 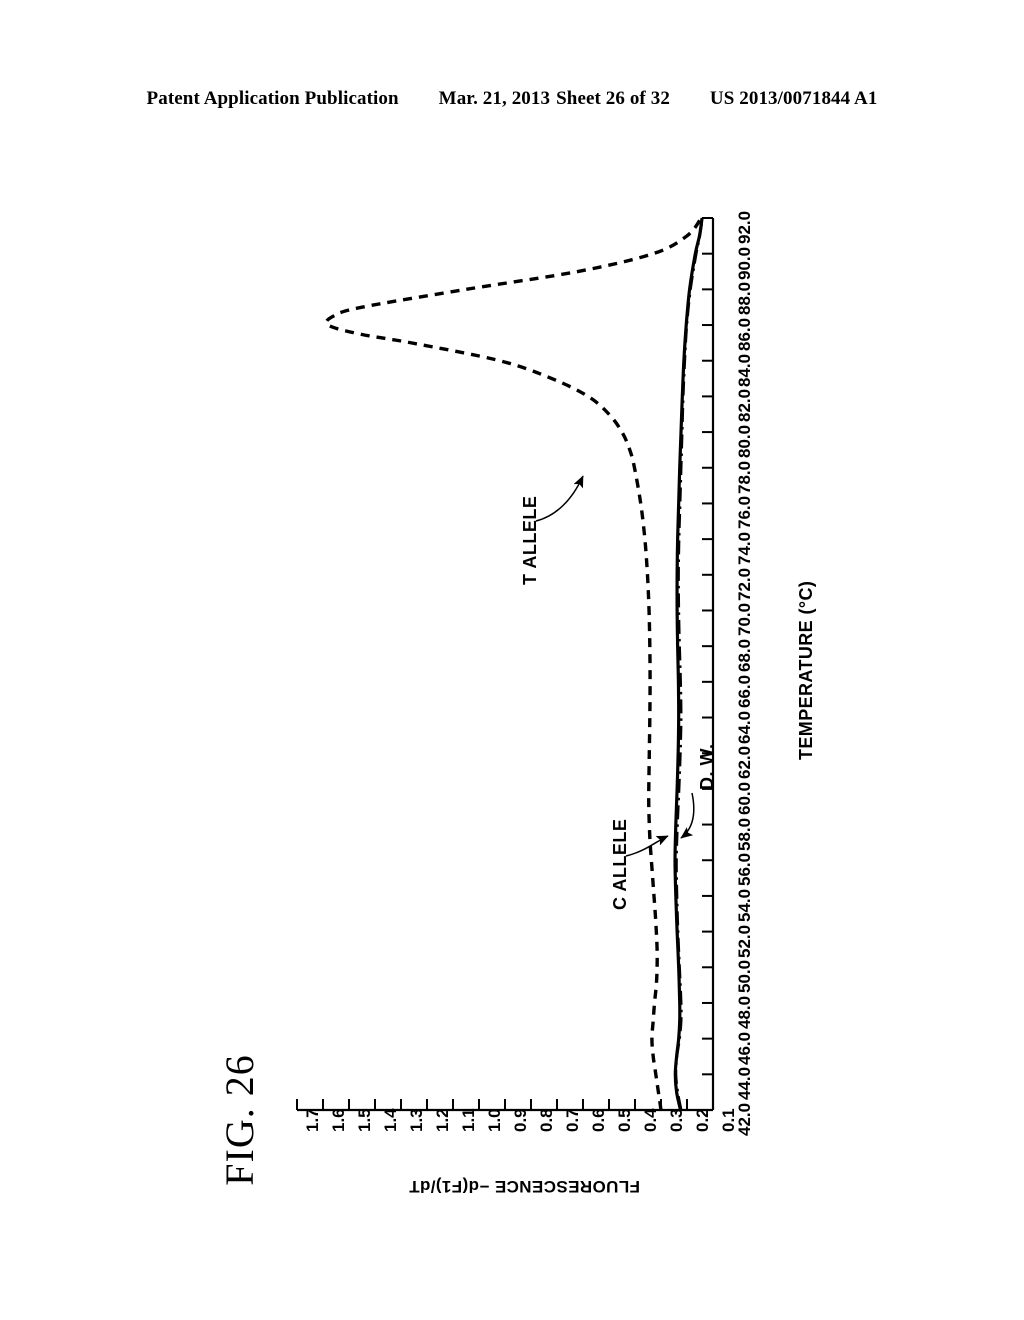 What do you see at coordinates (687, 815) in the screenshot?
I see `dw-leader-line` at bounding box center [687, 815].